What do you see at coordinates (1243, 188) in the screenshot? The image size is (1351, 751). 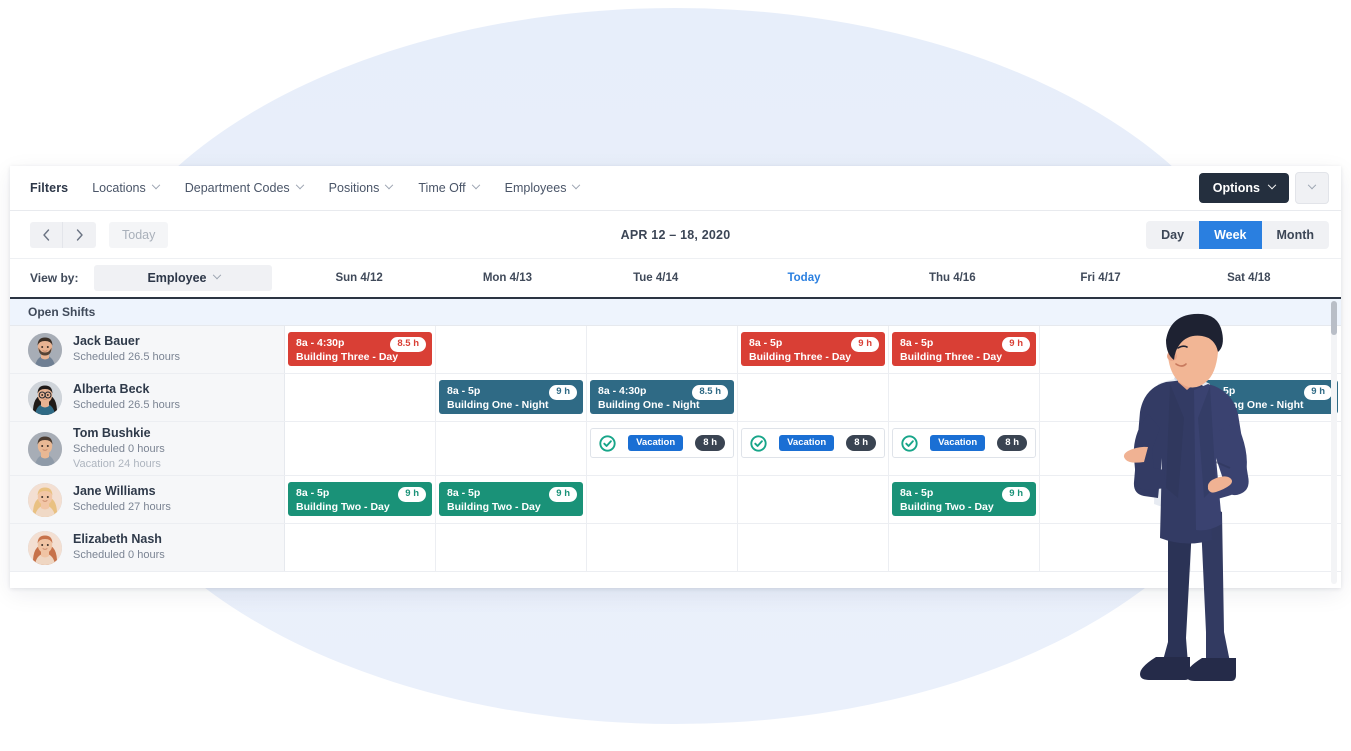 I see `options-button: Options` at bounding box center [1243, 188].